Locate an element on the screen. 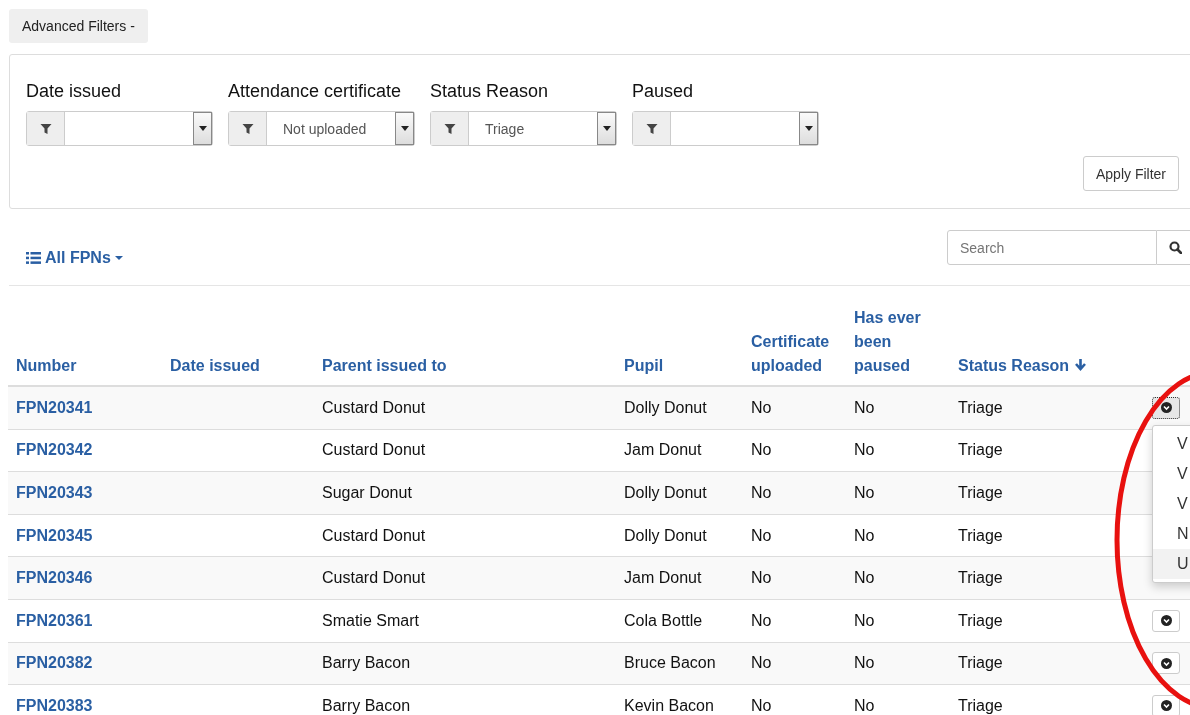 The image size is (1190, 715). filter-label: Date issued is located at coordinates (74, 91).